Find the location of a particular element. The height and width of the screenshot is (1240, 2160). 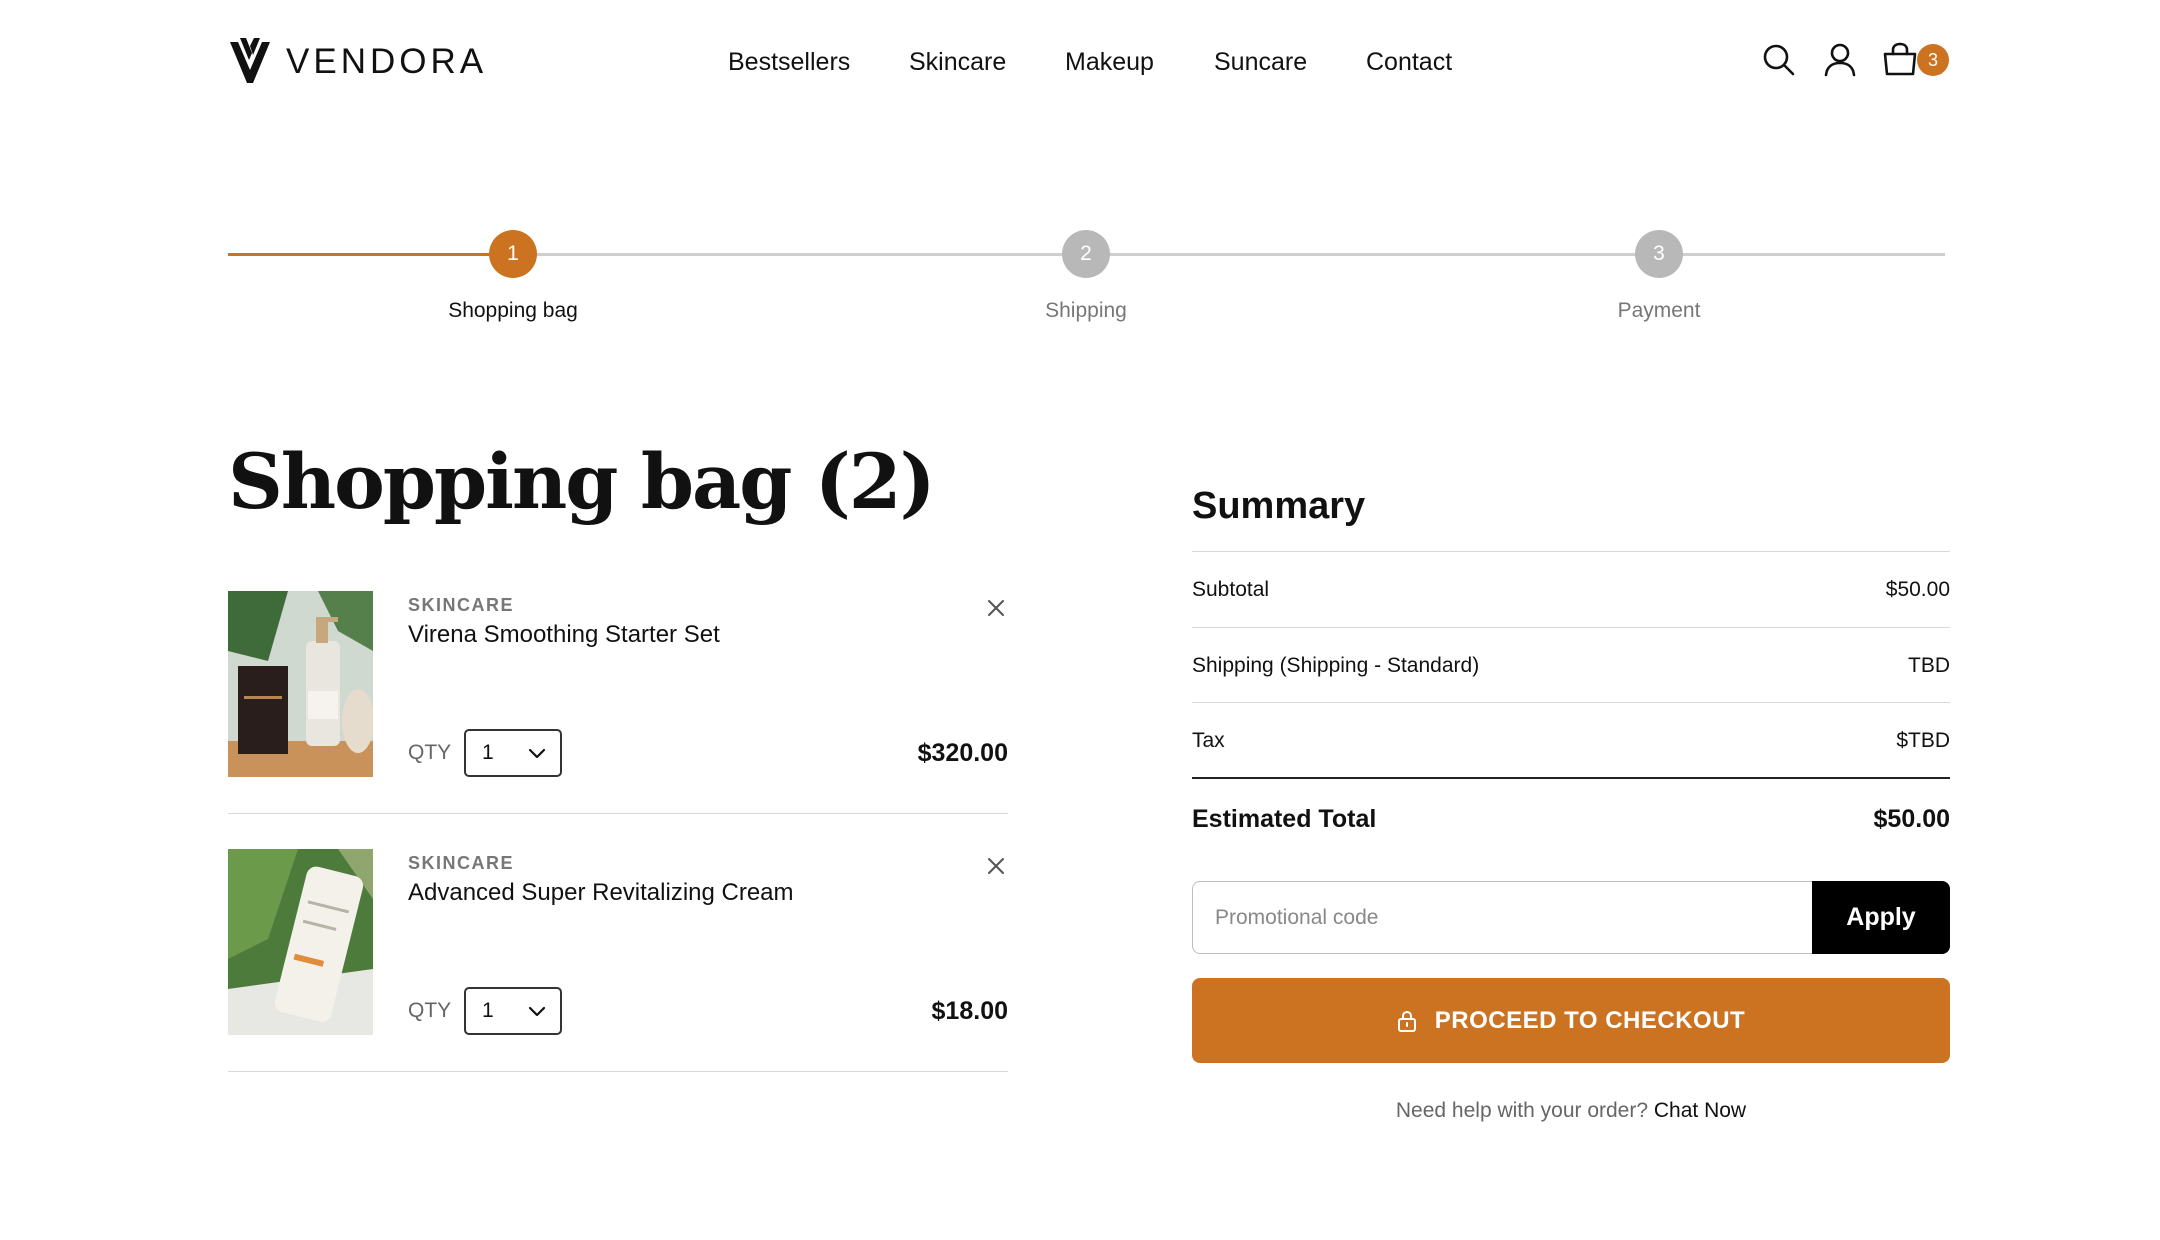

shopping-bag-icon is located at coordinates (1900, 60).